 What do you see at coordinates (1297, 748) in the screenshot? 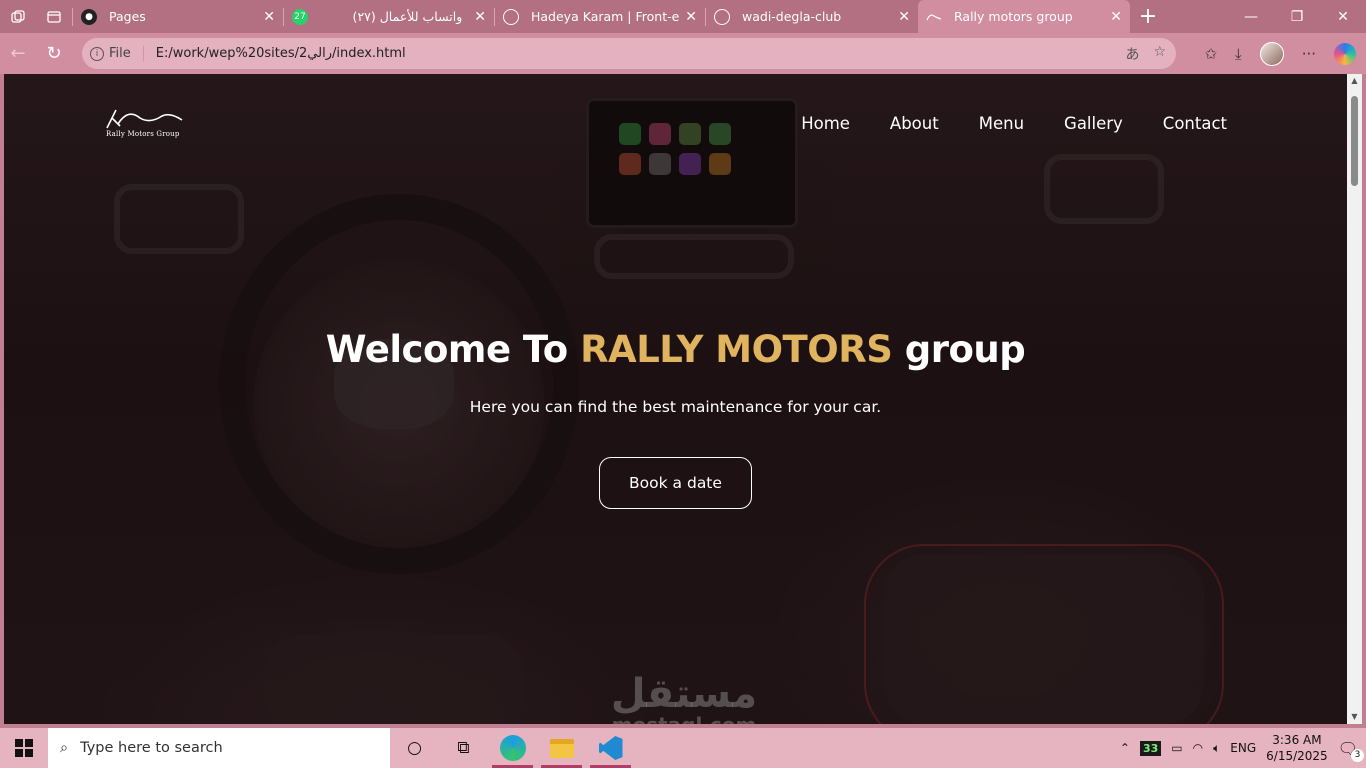
I see `taskbar-clock: 3:36 AM 6/15/2025` at bounding box center [1297, 748].